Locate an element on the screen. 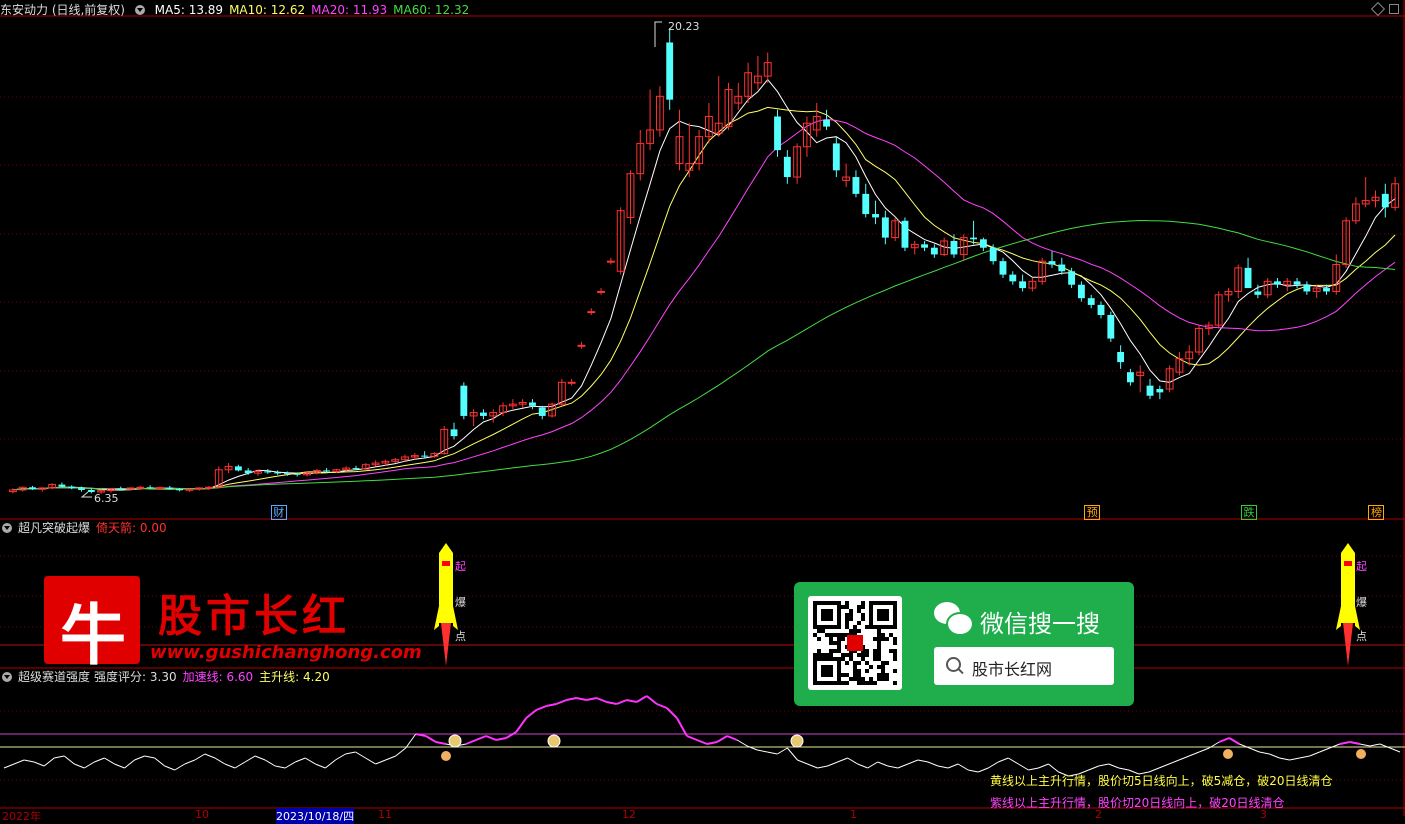 This screenshot has width=1405, height=824. ma-label-ma60: MA60: 12.32 is located at coordinates (431, 10).